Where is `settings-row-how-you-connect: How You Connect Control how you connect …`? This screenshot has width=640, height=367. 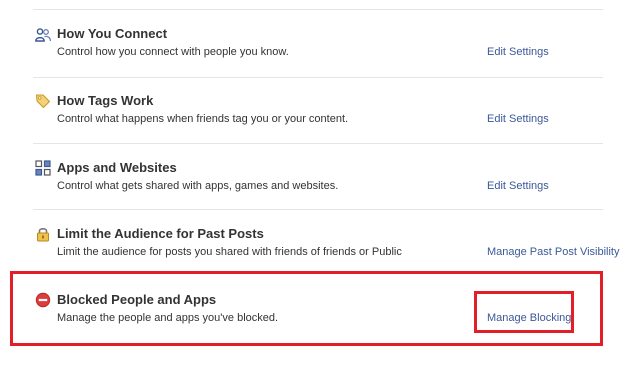
settings-row-how-you-connect: How You Connect Control how you connect … is located at coordinates (318, 44).